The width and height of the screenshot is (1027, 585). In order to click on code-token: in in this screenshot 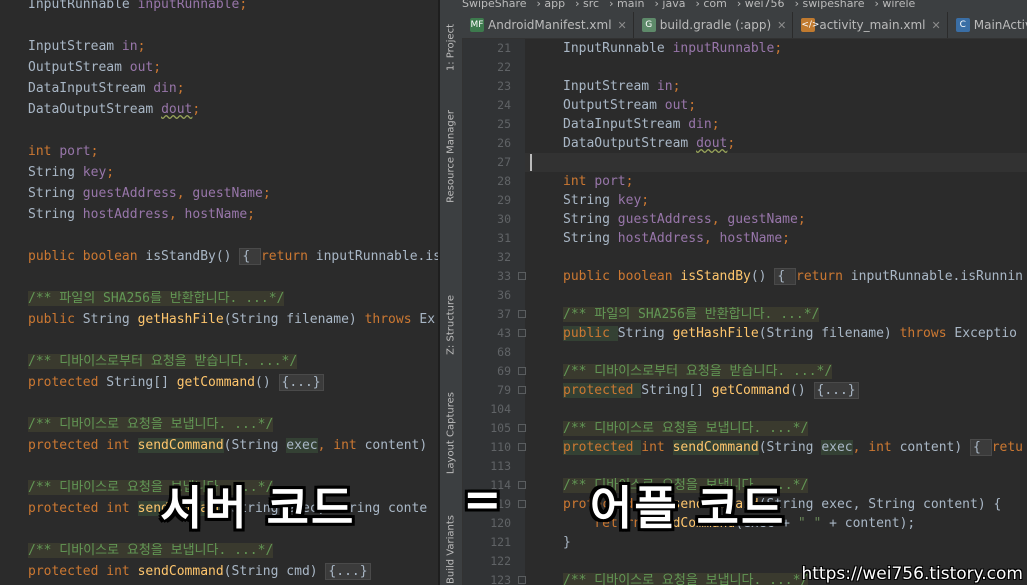, I will do `click(129, 46)`.